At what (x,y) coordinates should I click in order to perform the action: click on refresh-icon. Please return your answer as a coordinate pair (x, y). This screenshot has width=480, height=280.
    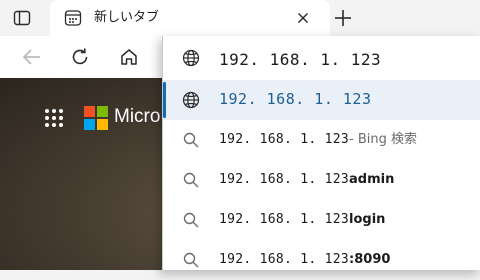
    Looking at the image, I should click on (80, 57).